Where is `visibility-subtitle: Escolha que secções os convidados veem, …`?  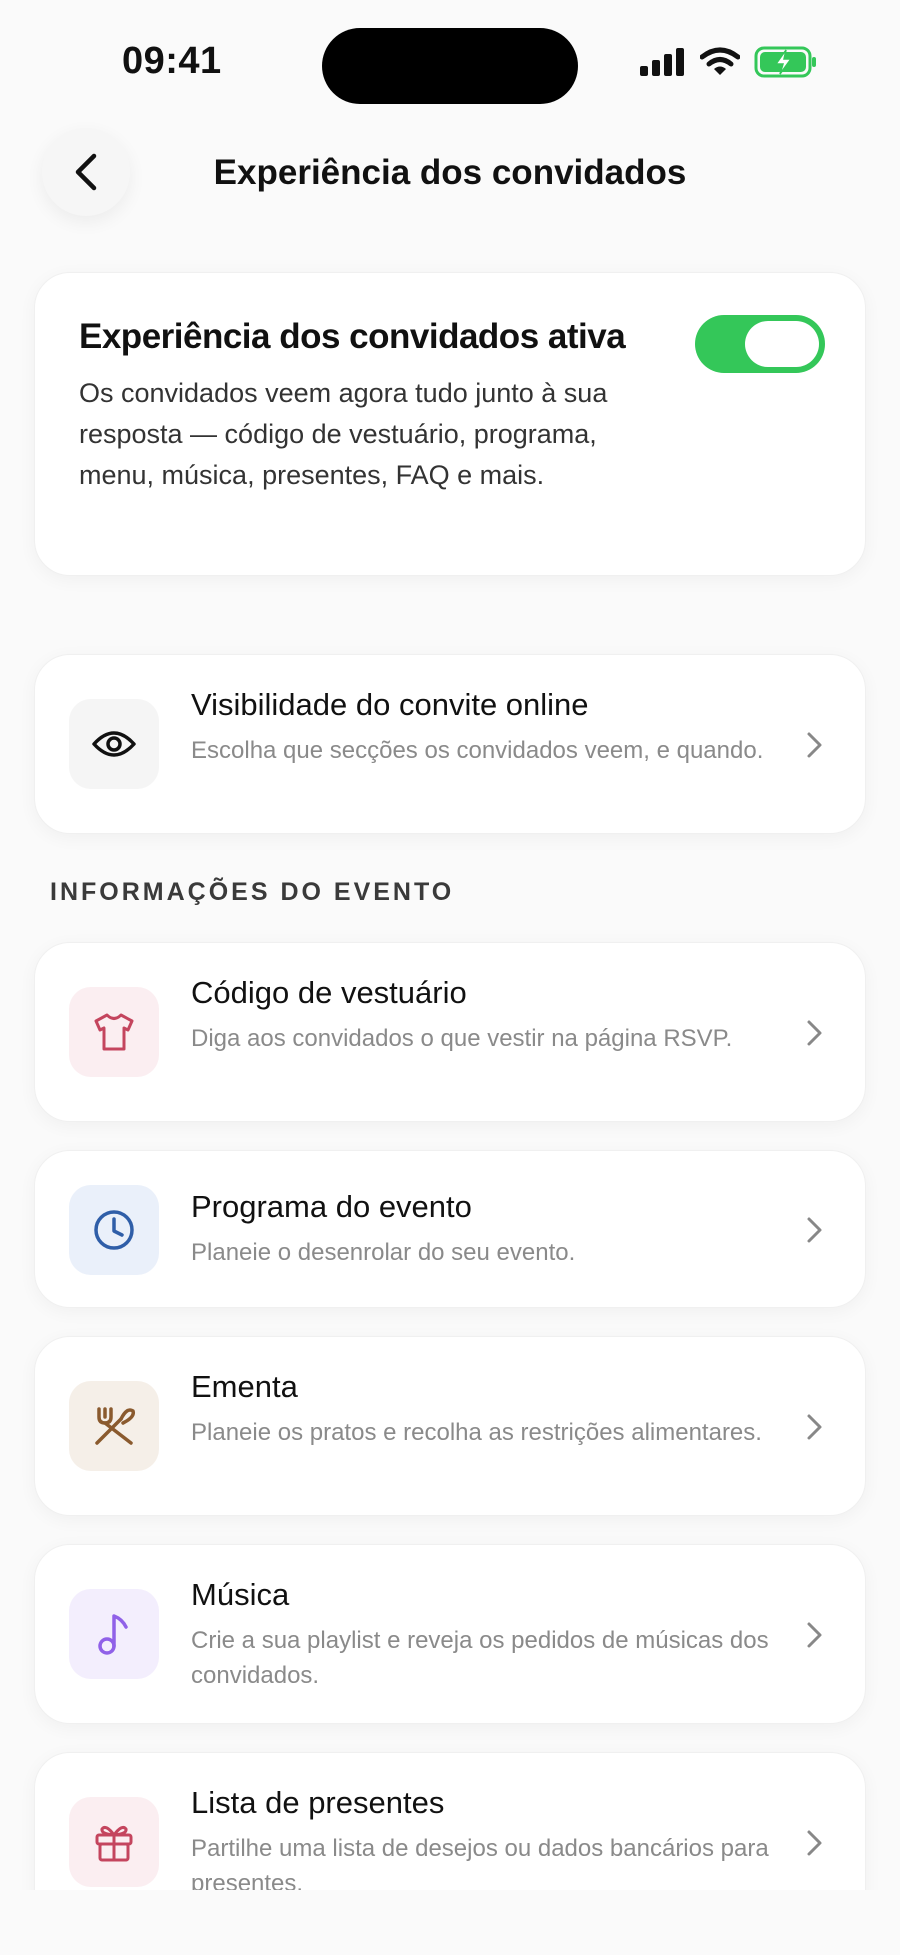 visibility-subtitle: Escolha que secções os convidados veem, … is located at coordinates (477, 750).